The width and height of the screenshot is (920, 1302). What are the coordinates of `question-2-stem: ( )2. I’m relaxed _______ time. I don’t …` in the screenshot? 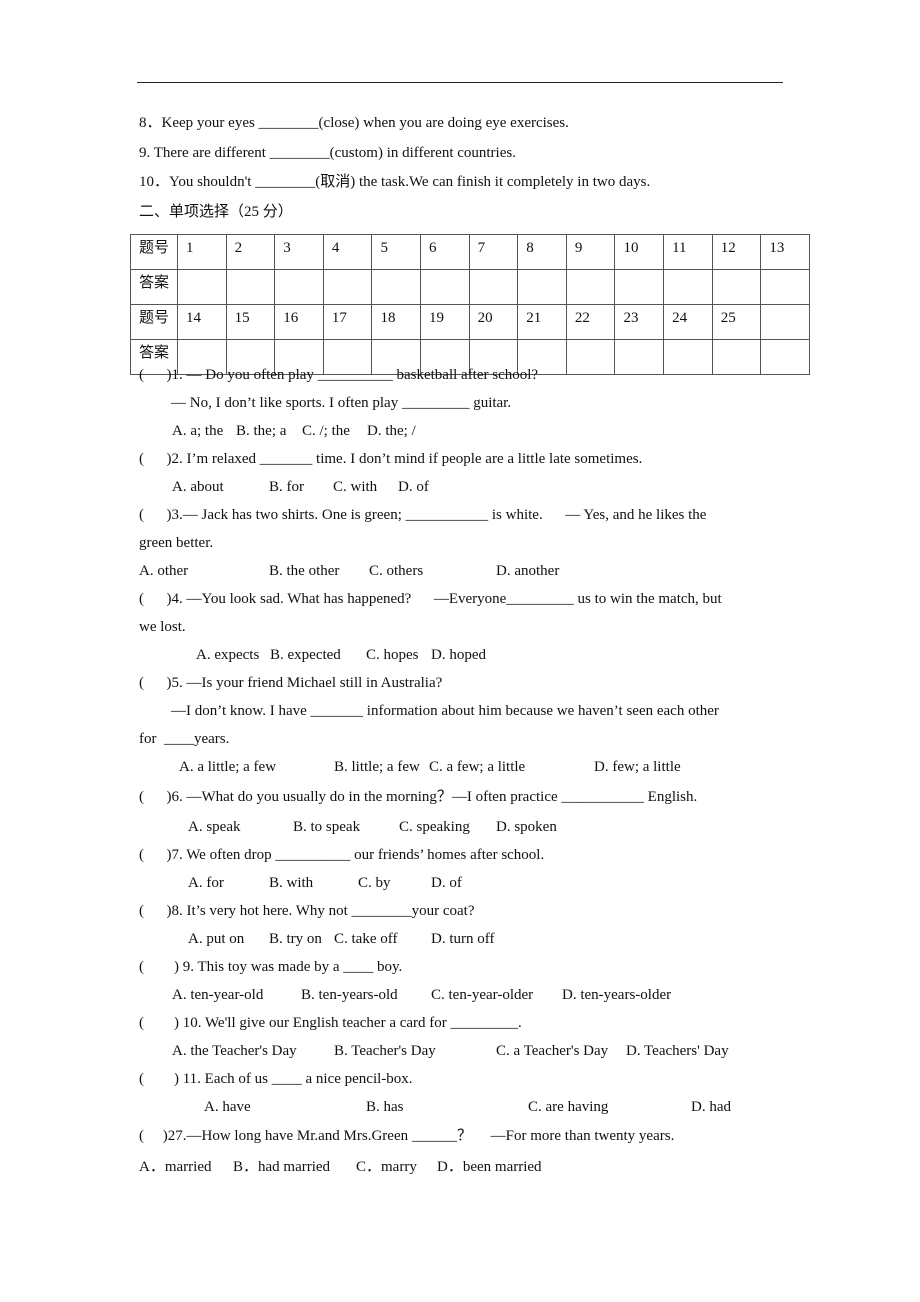 It's located at (391, 459).